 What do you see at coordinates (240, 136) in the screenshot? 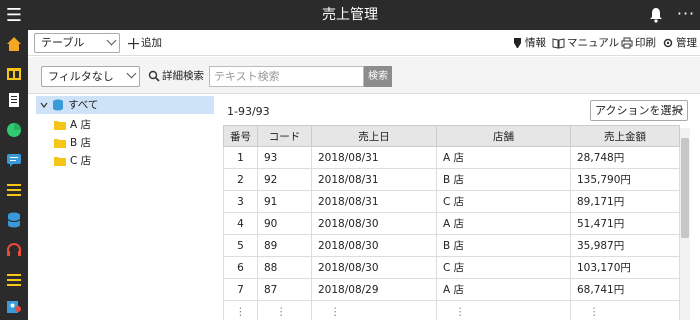
I see `column-header-number: 番号` at bounding box center [240, 136].